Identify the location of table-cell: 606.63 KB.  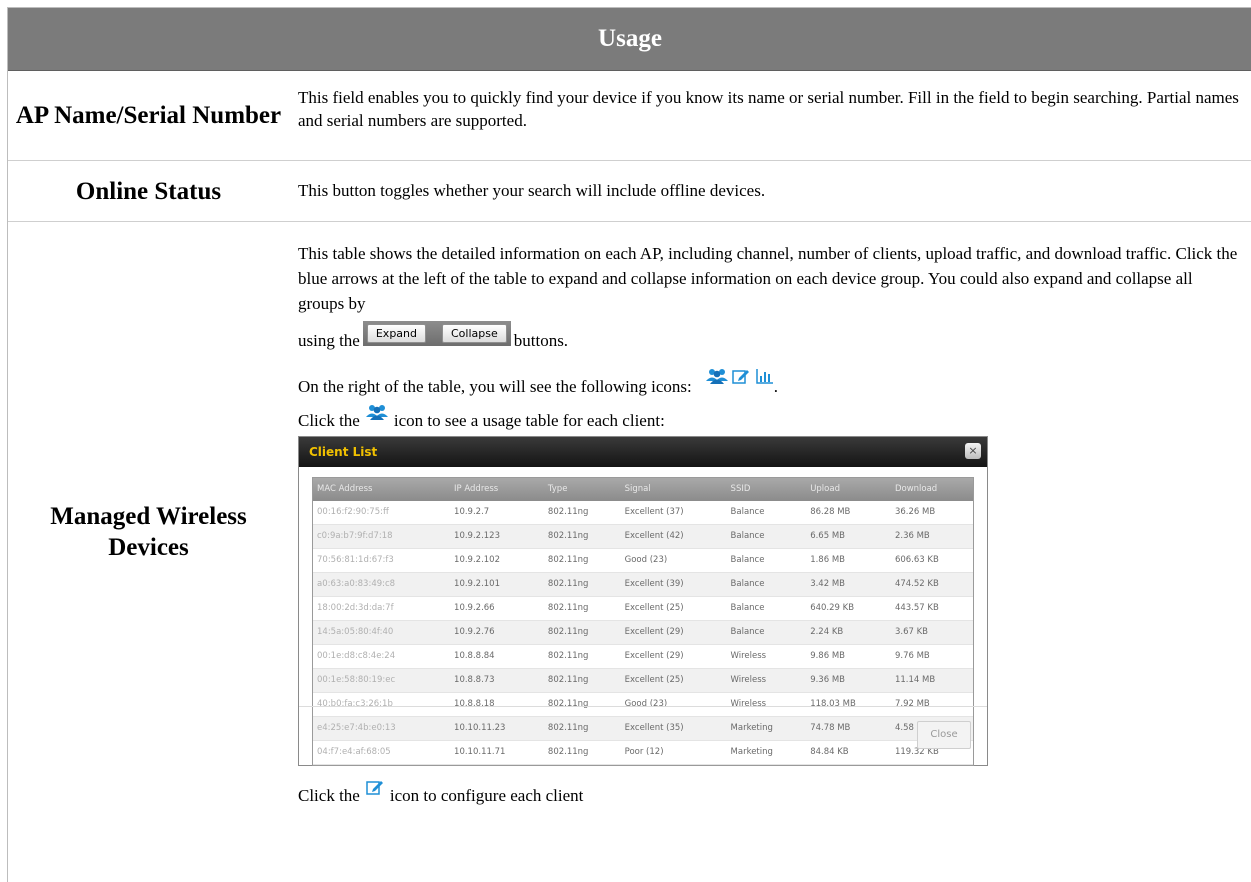
(931, 560).